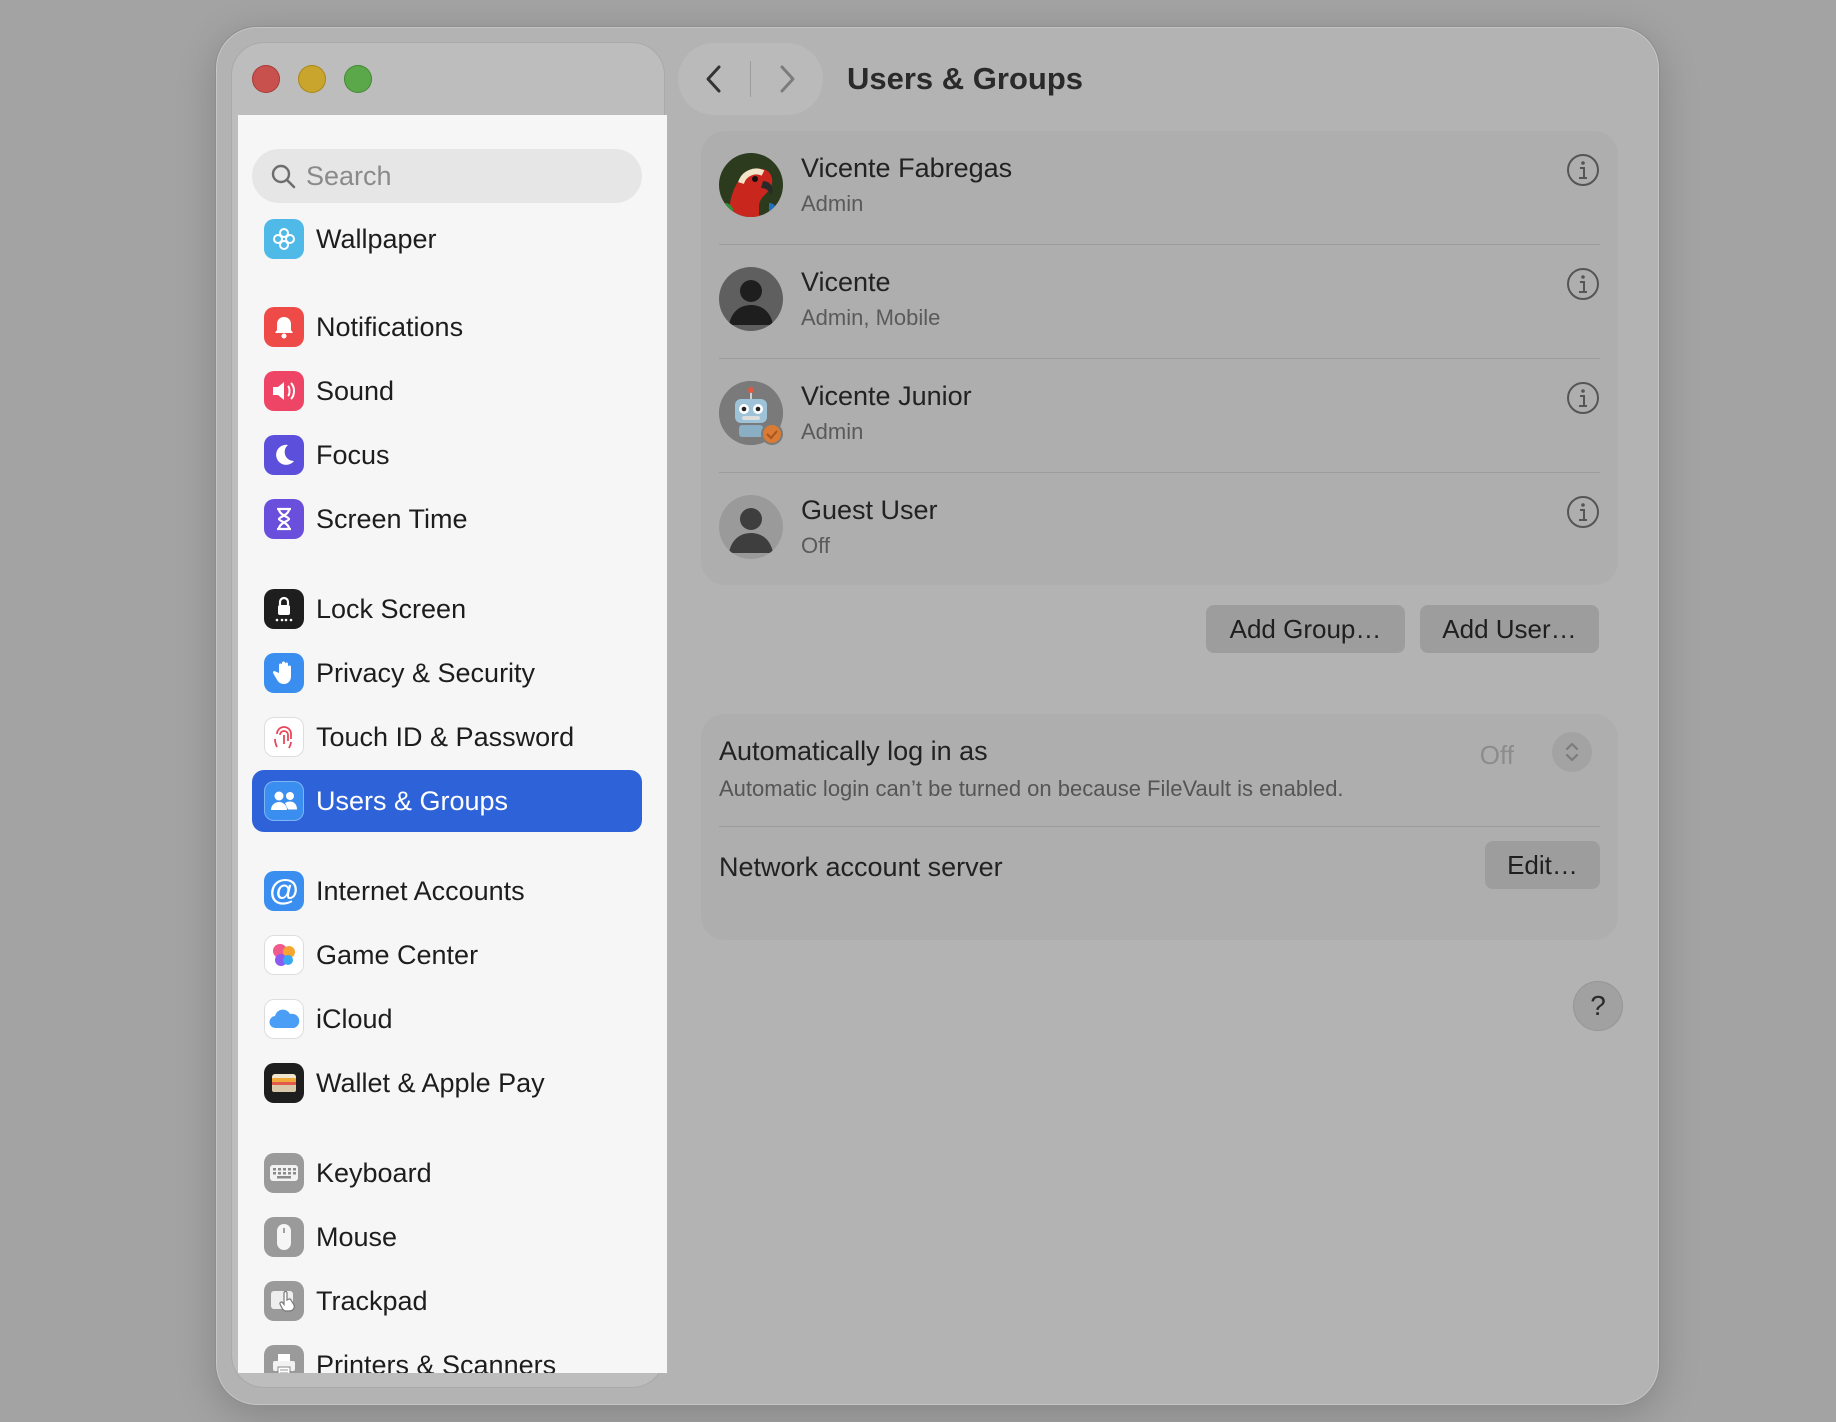  I want to click on sidebar-item-label: Notifications, so click(390, 326).